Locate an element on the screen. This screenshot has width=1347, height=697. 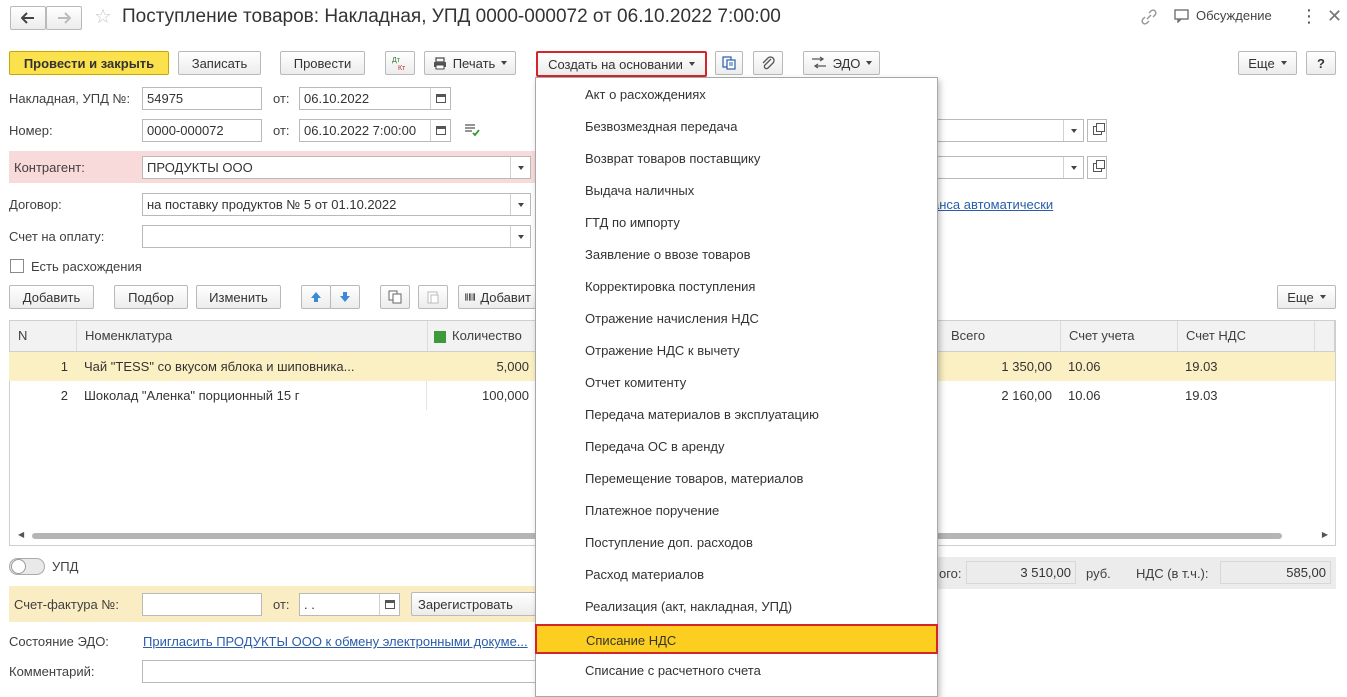
pick-button: Подбор is located at coordinates (151, 297).